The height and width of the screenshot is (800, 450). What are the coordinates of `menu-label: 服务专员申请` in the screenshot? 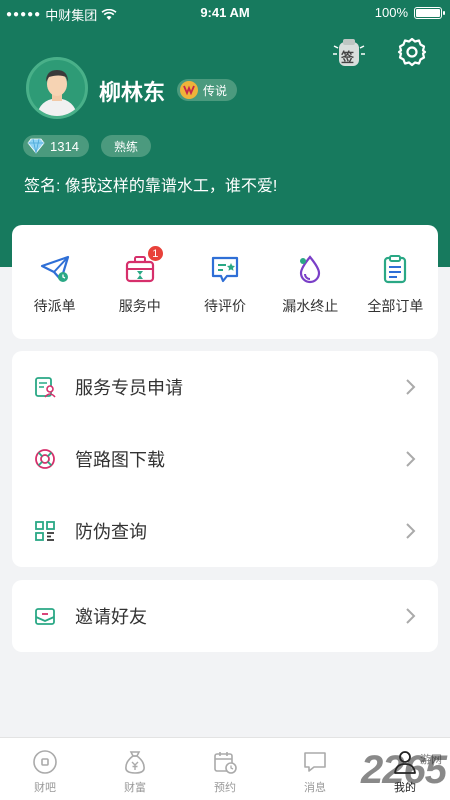 It's located at (129, 388).